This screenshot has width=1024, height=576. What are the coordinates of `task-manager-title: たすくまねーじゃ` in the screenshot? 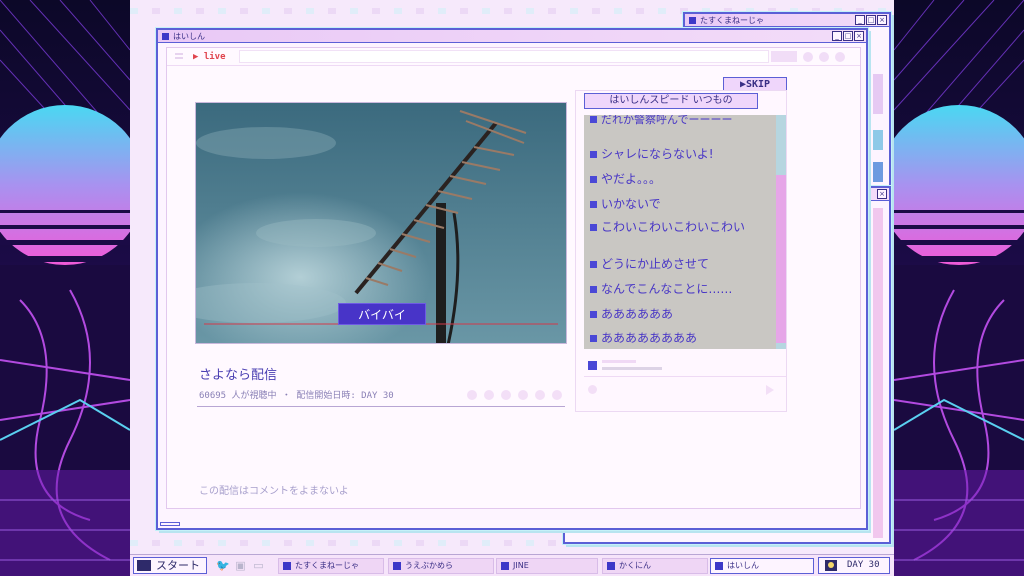 It's located at (732, 20).